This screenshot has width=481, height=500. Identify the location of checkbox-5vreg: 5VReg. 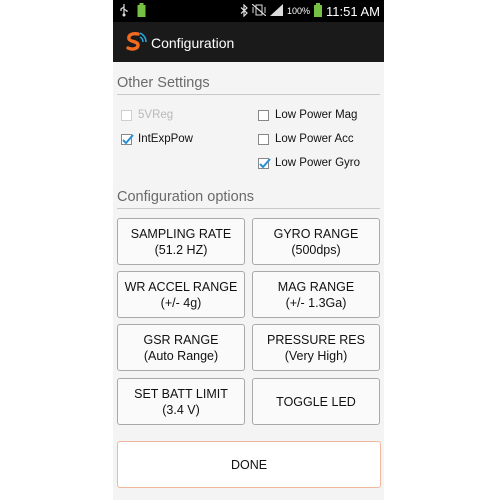
(147, 115).